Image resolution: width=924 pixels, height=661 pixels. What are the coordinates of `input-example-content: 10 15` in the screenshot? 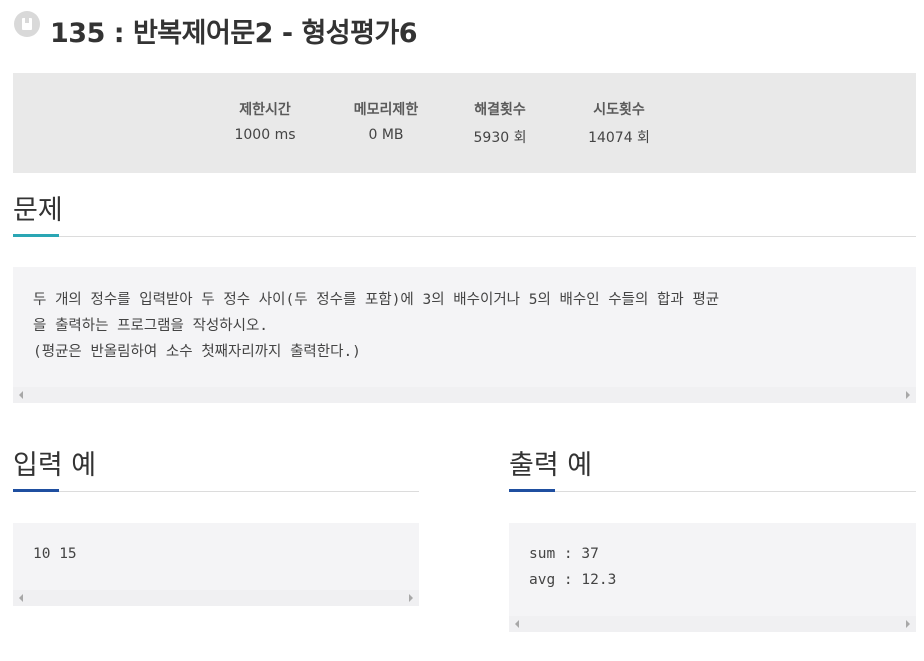 It's located at (55, 554).